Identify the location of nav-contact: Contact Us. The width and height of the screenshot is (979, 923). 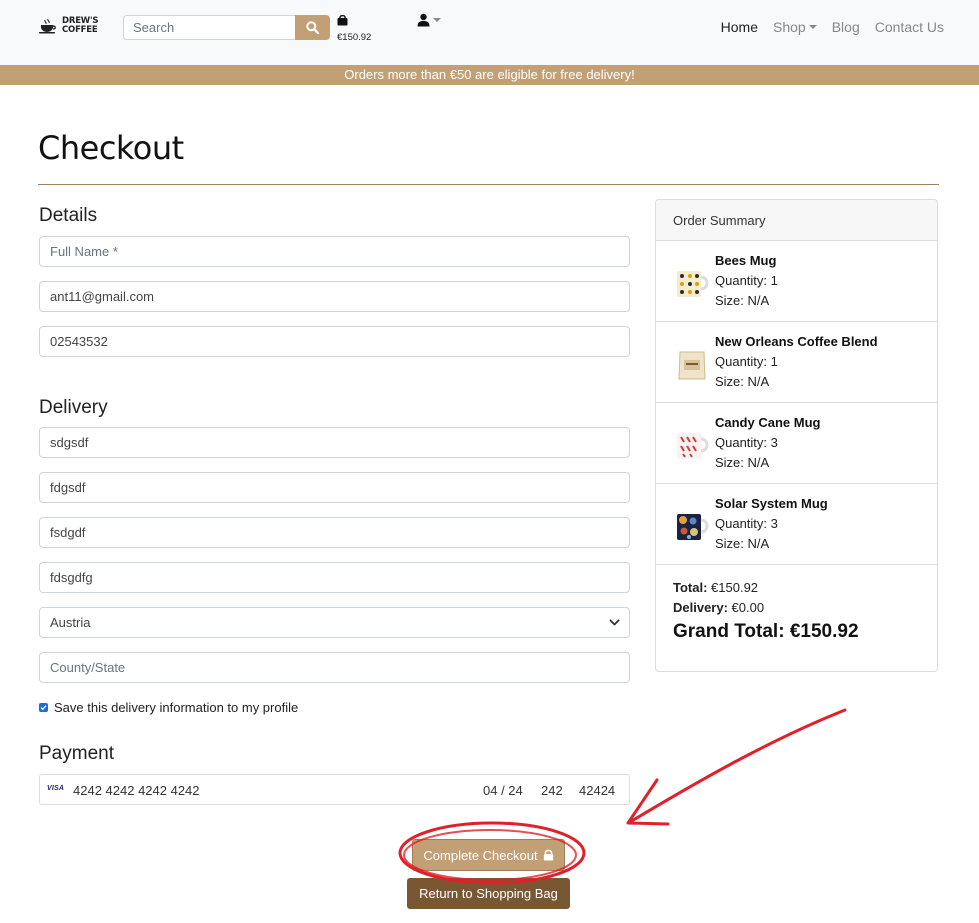
(909, 27).